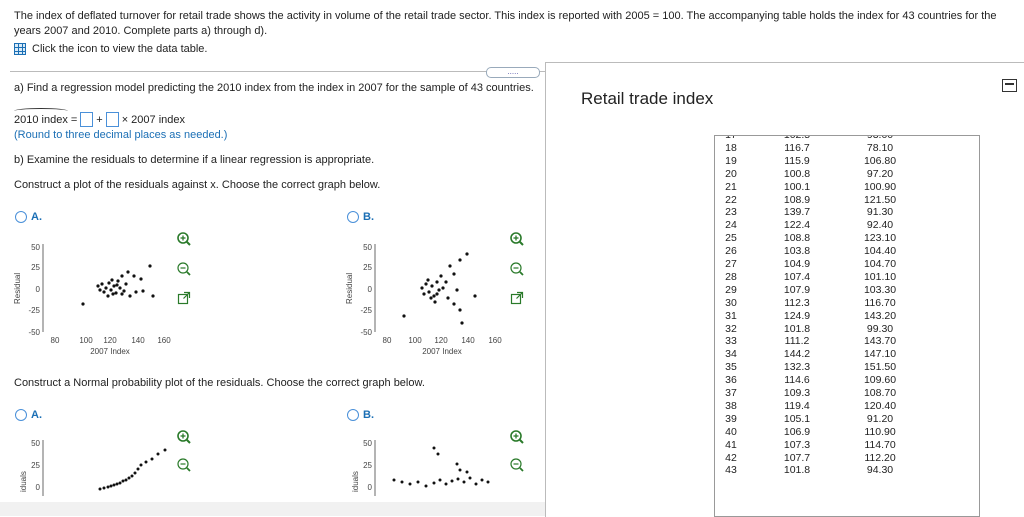  Describe the element at coordinates (847, 419) in the screenshot. I see `table-row: 39 105.1 91.20` at that location.